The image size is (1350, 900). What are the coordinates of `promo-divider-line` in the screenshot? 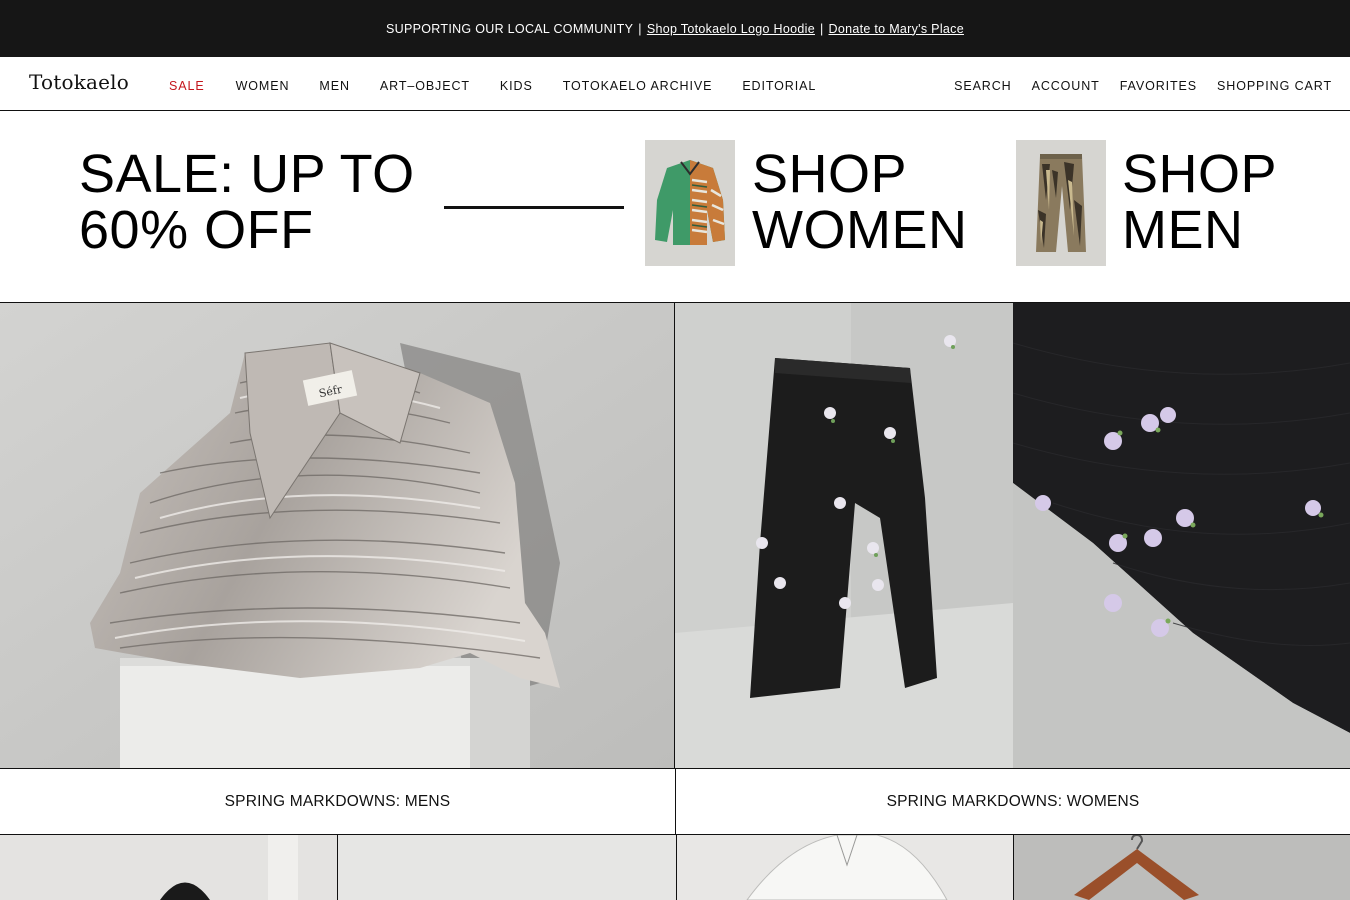 It's located at (534, 207).